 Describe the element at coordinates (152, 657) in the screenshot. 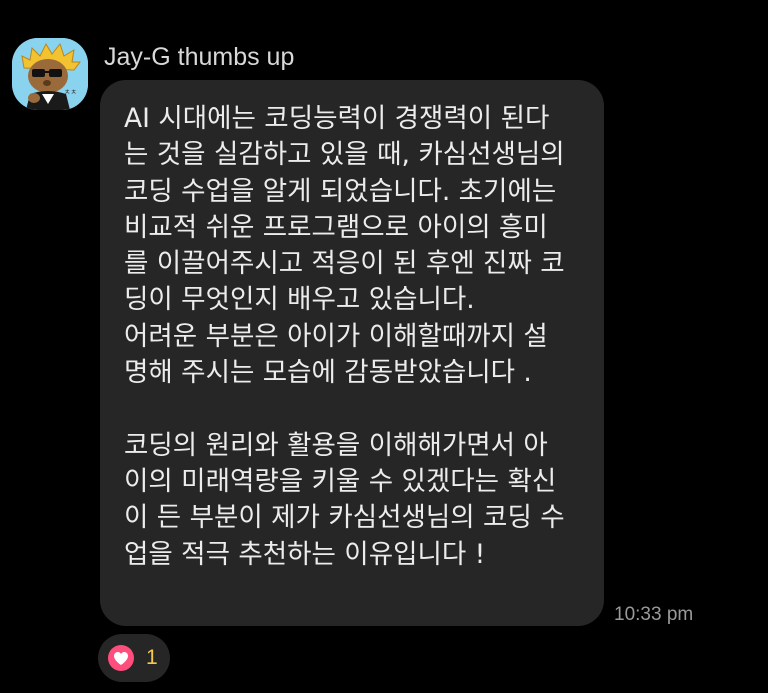

I see `reaction-count: 1` at that location.